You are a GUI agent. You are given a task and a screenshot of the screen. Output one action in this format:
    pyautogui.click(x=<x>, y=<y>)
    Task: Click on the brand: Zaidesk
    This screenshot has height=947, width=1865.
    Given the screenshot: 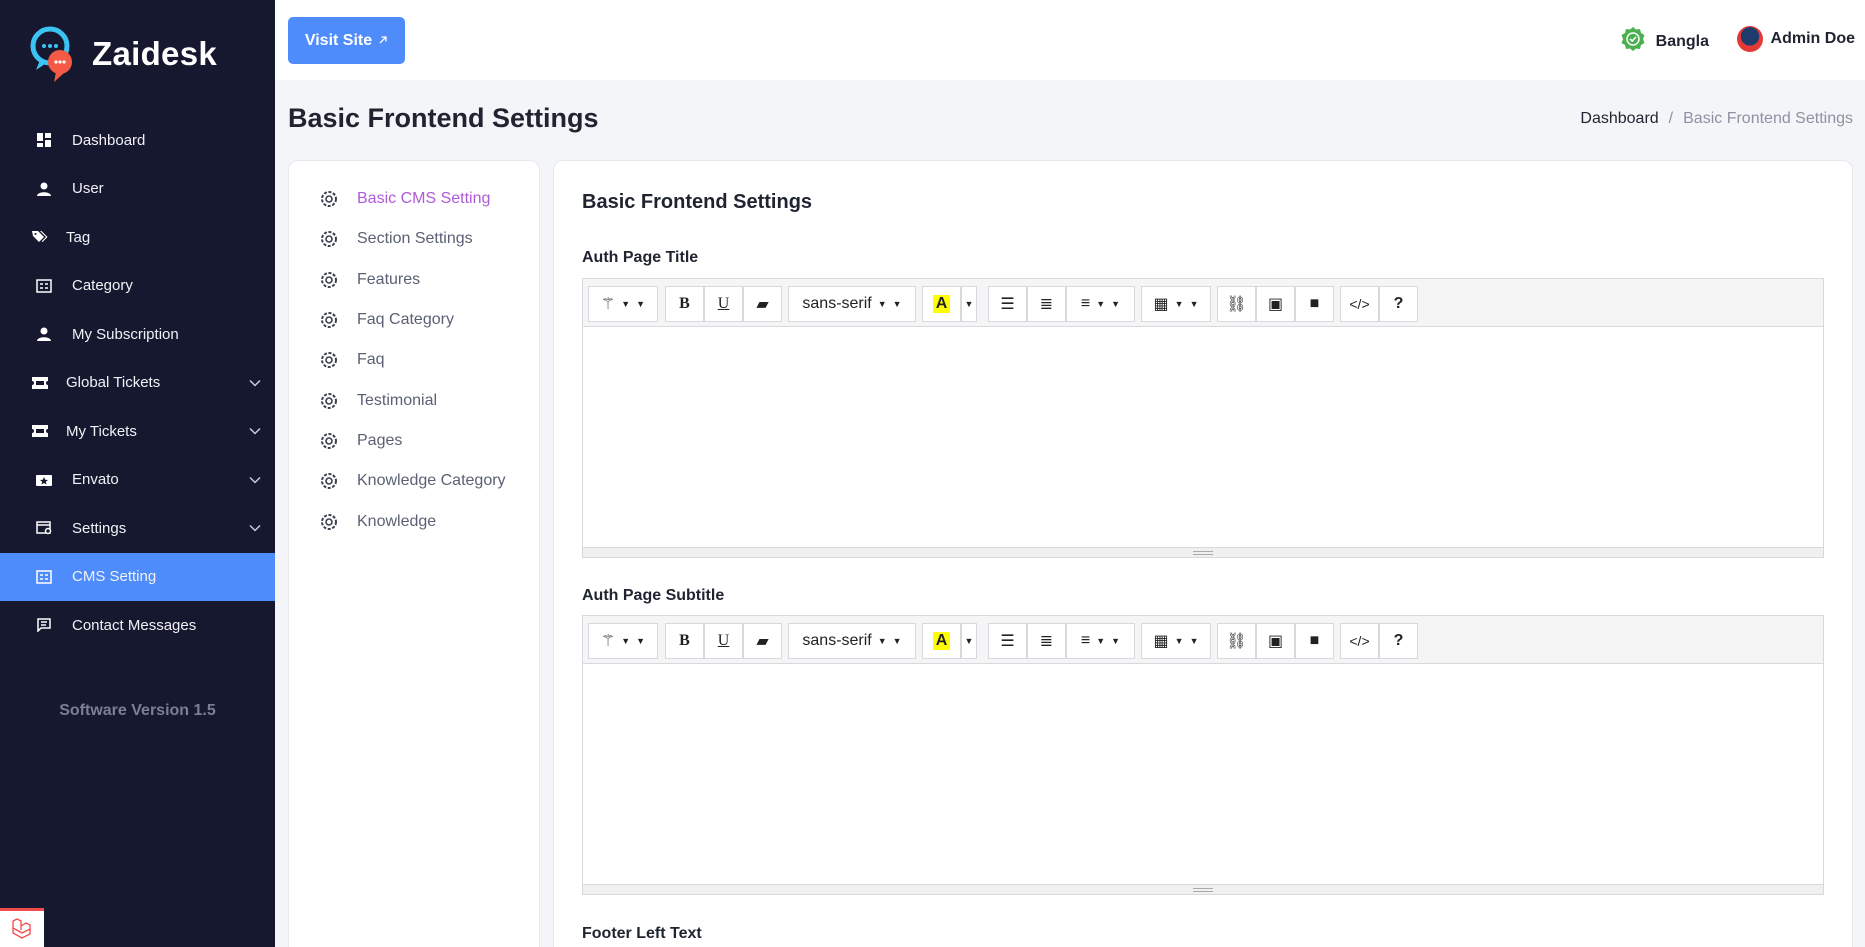 What is the action you would take?
    pyautogui.click(x=123, y=54)
    